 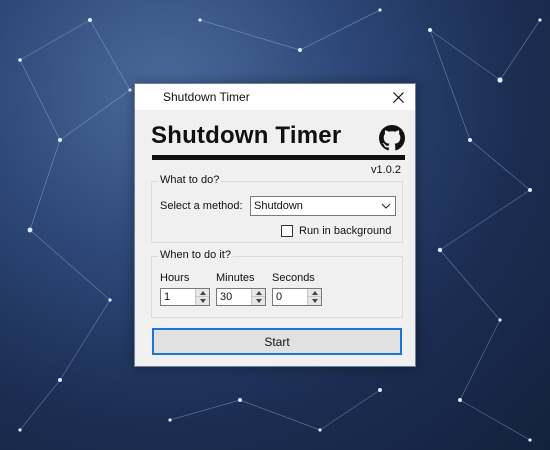 What do you see at coordinates (185, 297) in the screenshot?
I see `hours-stepper: 1` at bounding box center [185, 297].